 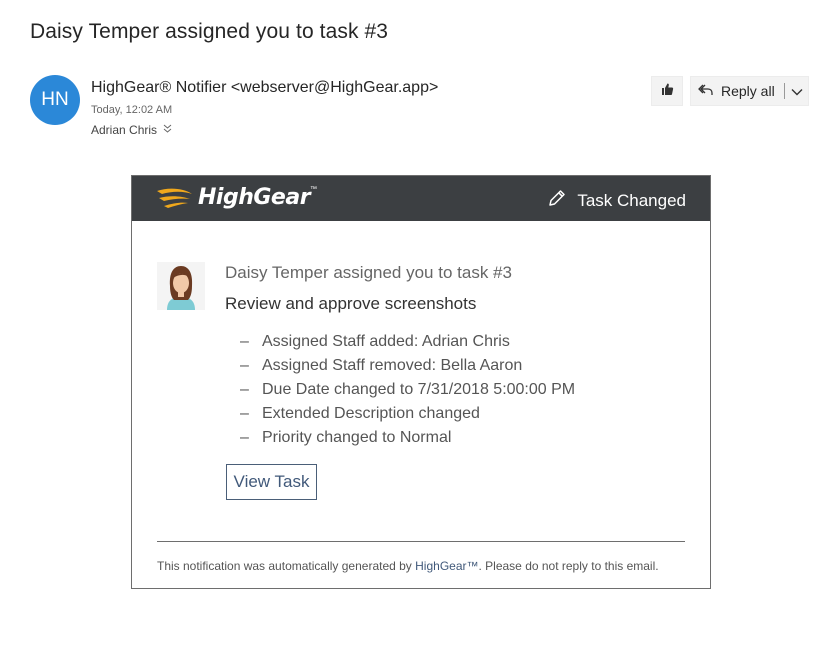 I want to click on highgear-logo: HighGear ™, so click(x=236, y=197).